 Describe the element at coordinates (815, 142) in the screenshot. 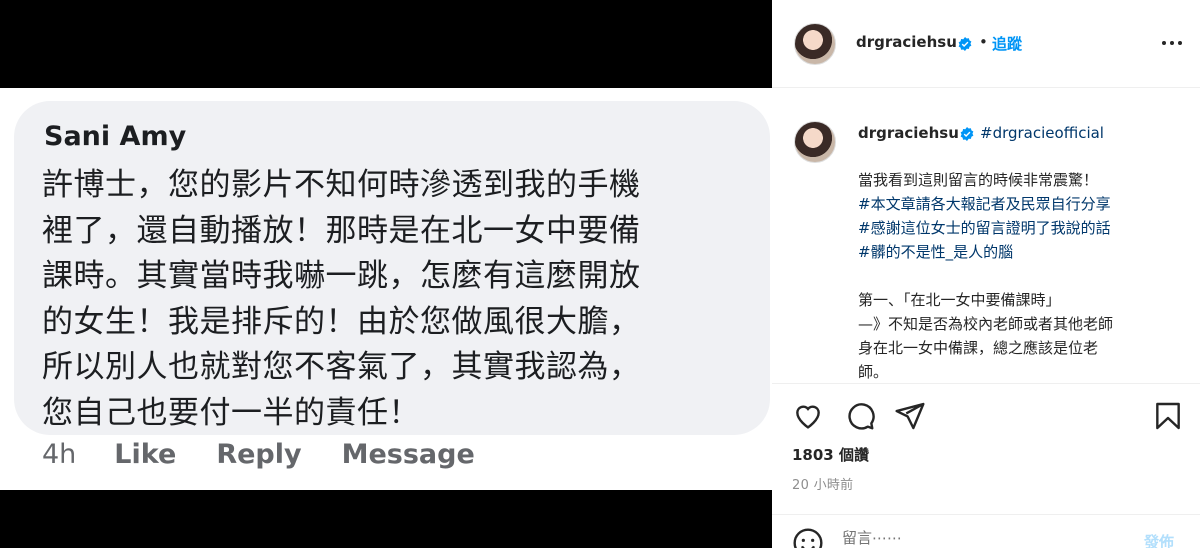

I see `caption-avatar` at that location.